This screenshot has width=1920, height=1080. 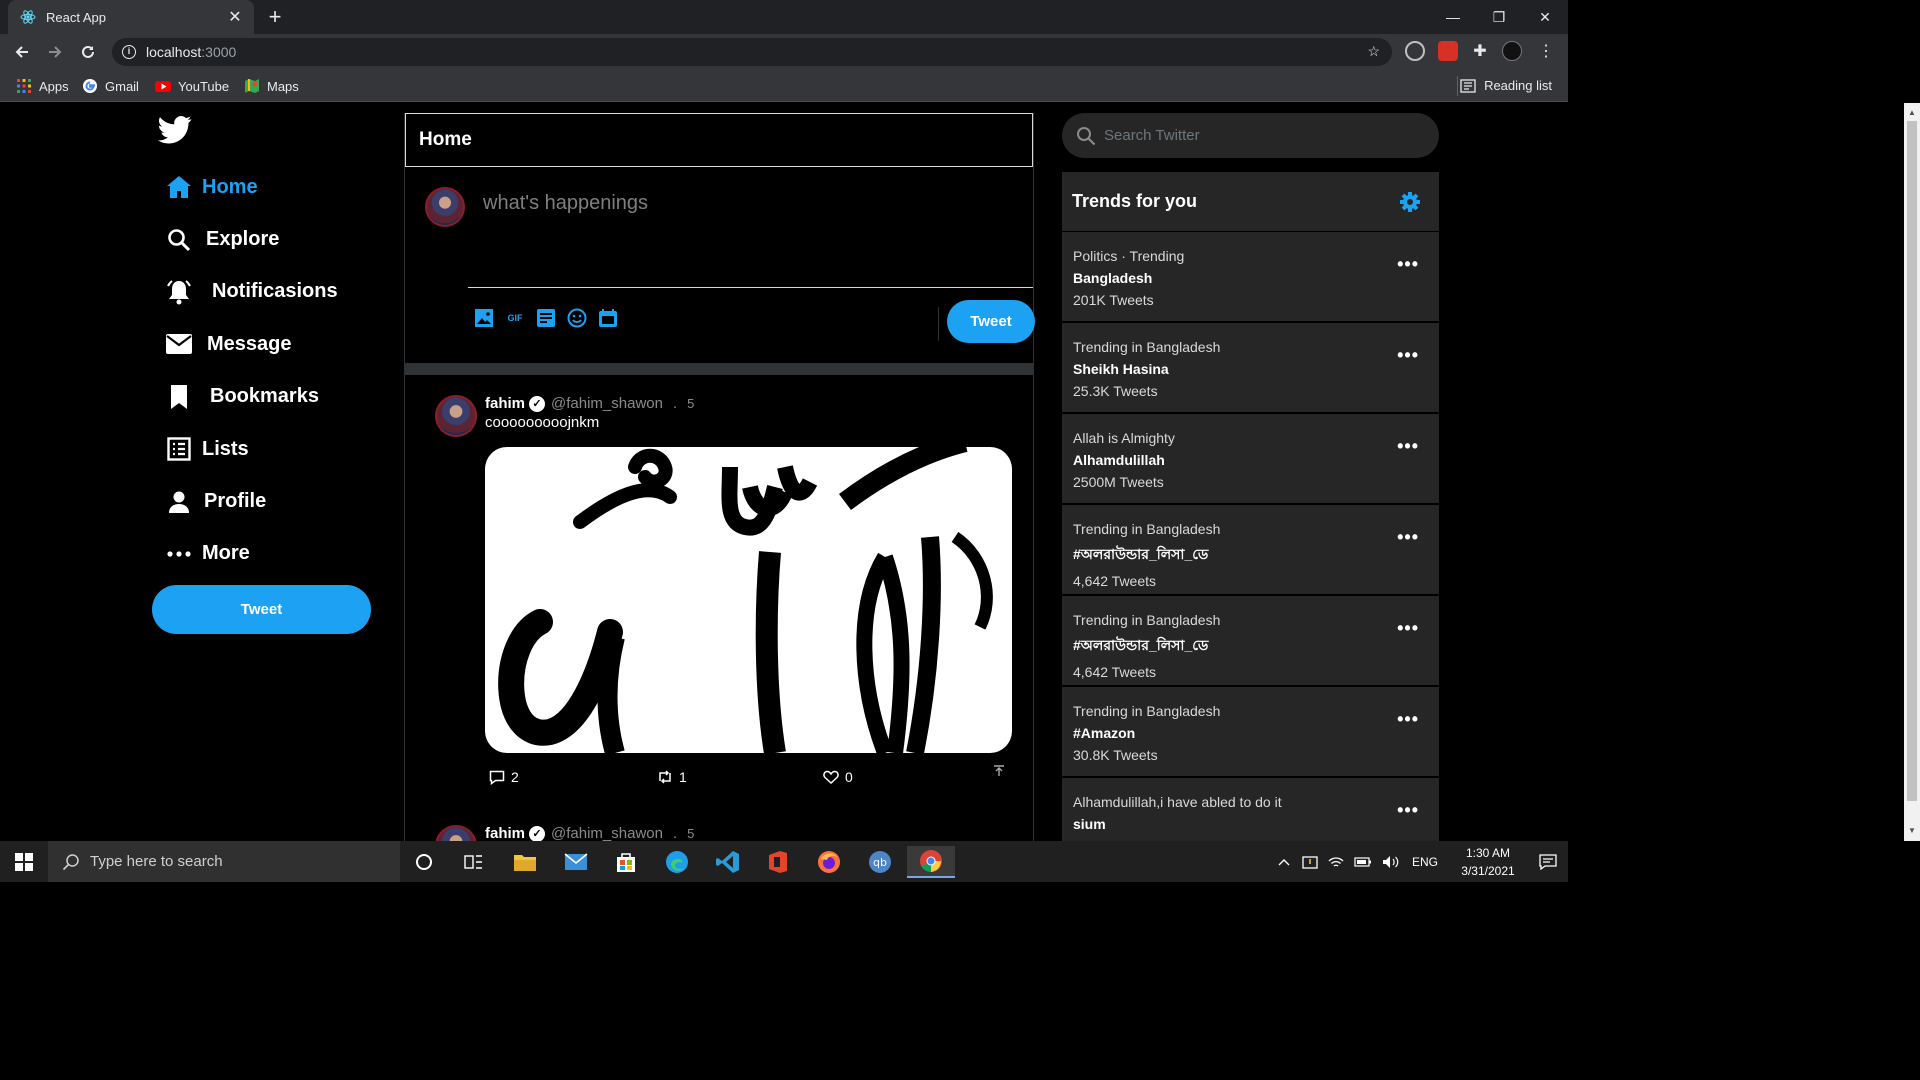 What do you see at coordinates (235, 17) in the screenshot?
I see `close-tab-icon: ✕` at bounding box center [235, 17].